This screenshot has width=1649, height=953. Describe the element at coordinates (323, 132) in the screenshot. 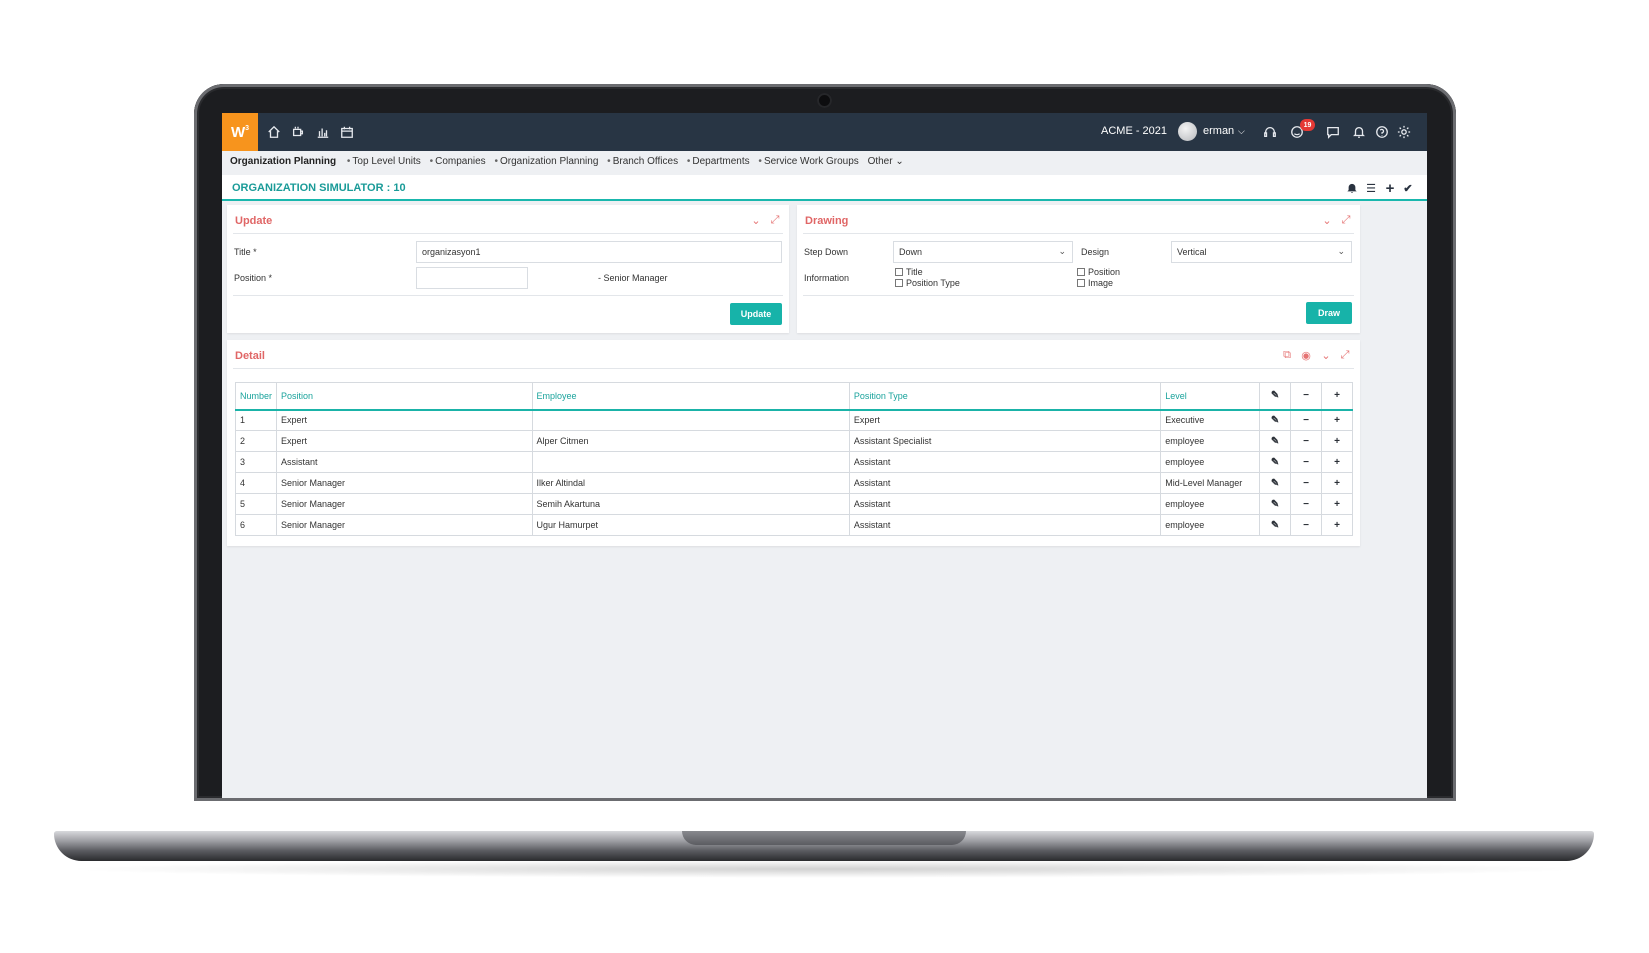

I see `bar-chart-icon` at that location.